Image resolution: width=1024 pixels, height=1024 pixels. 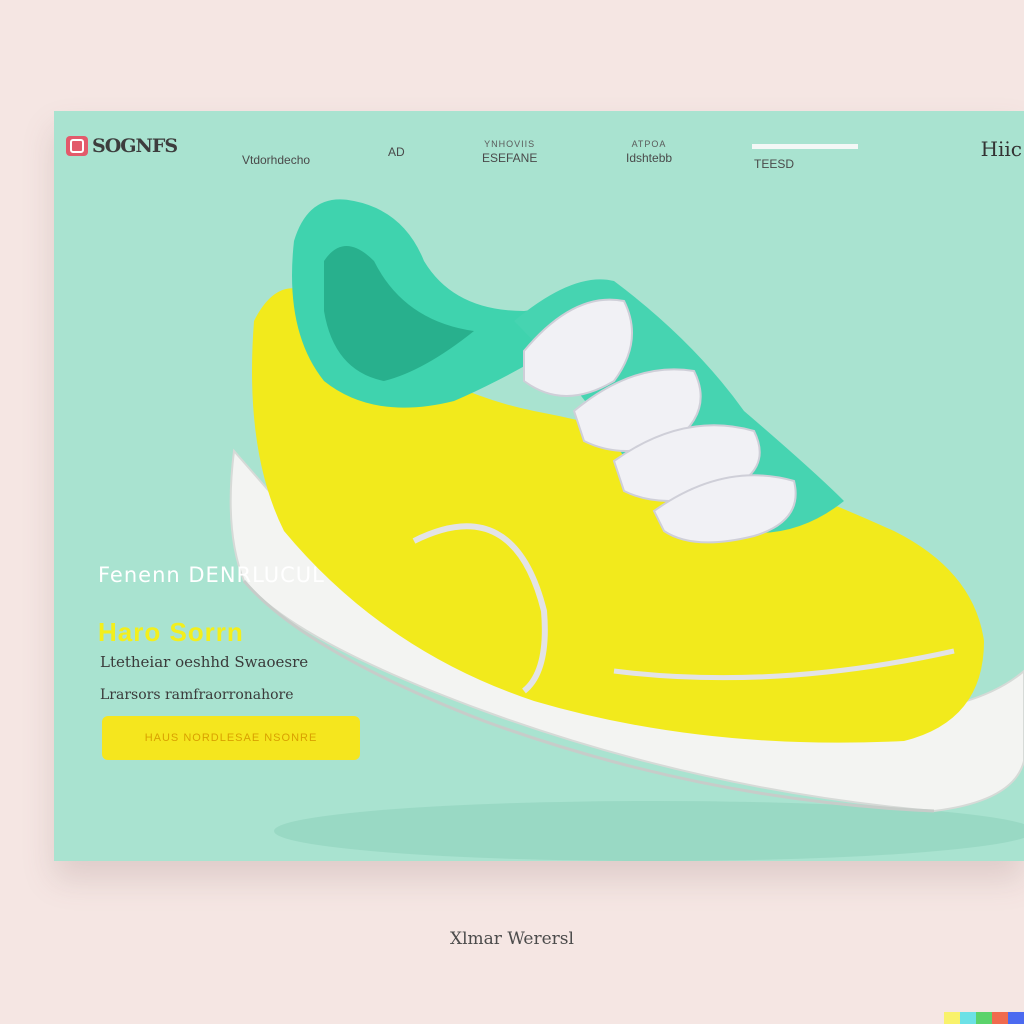 I want to click on nav-item-5: TEESD, so click(x=774, y=164).